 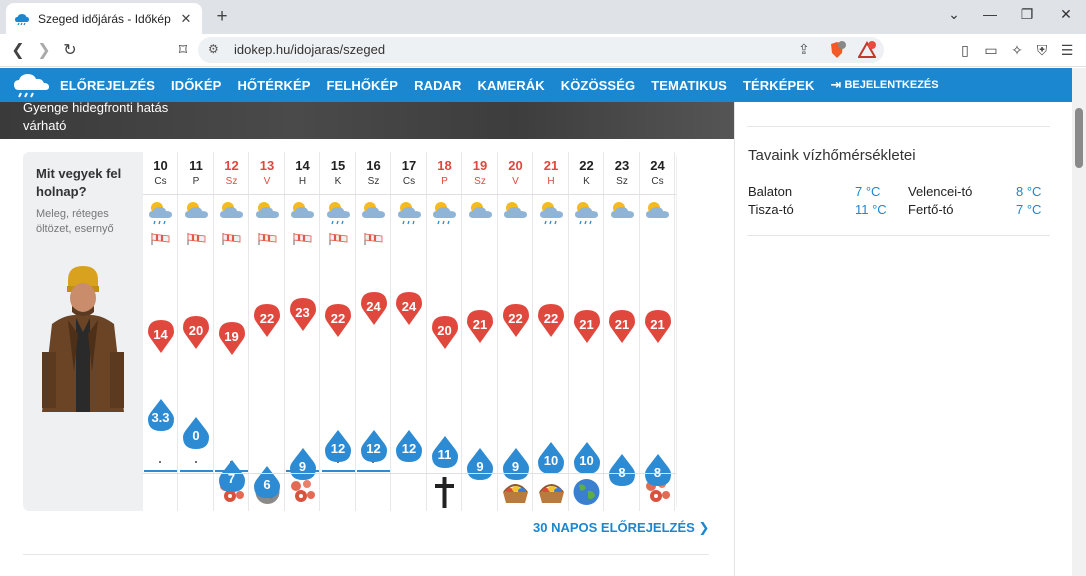 I want to click on lake-name: Velencei-tó, so click(x=940, y=191).